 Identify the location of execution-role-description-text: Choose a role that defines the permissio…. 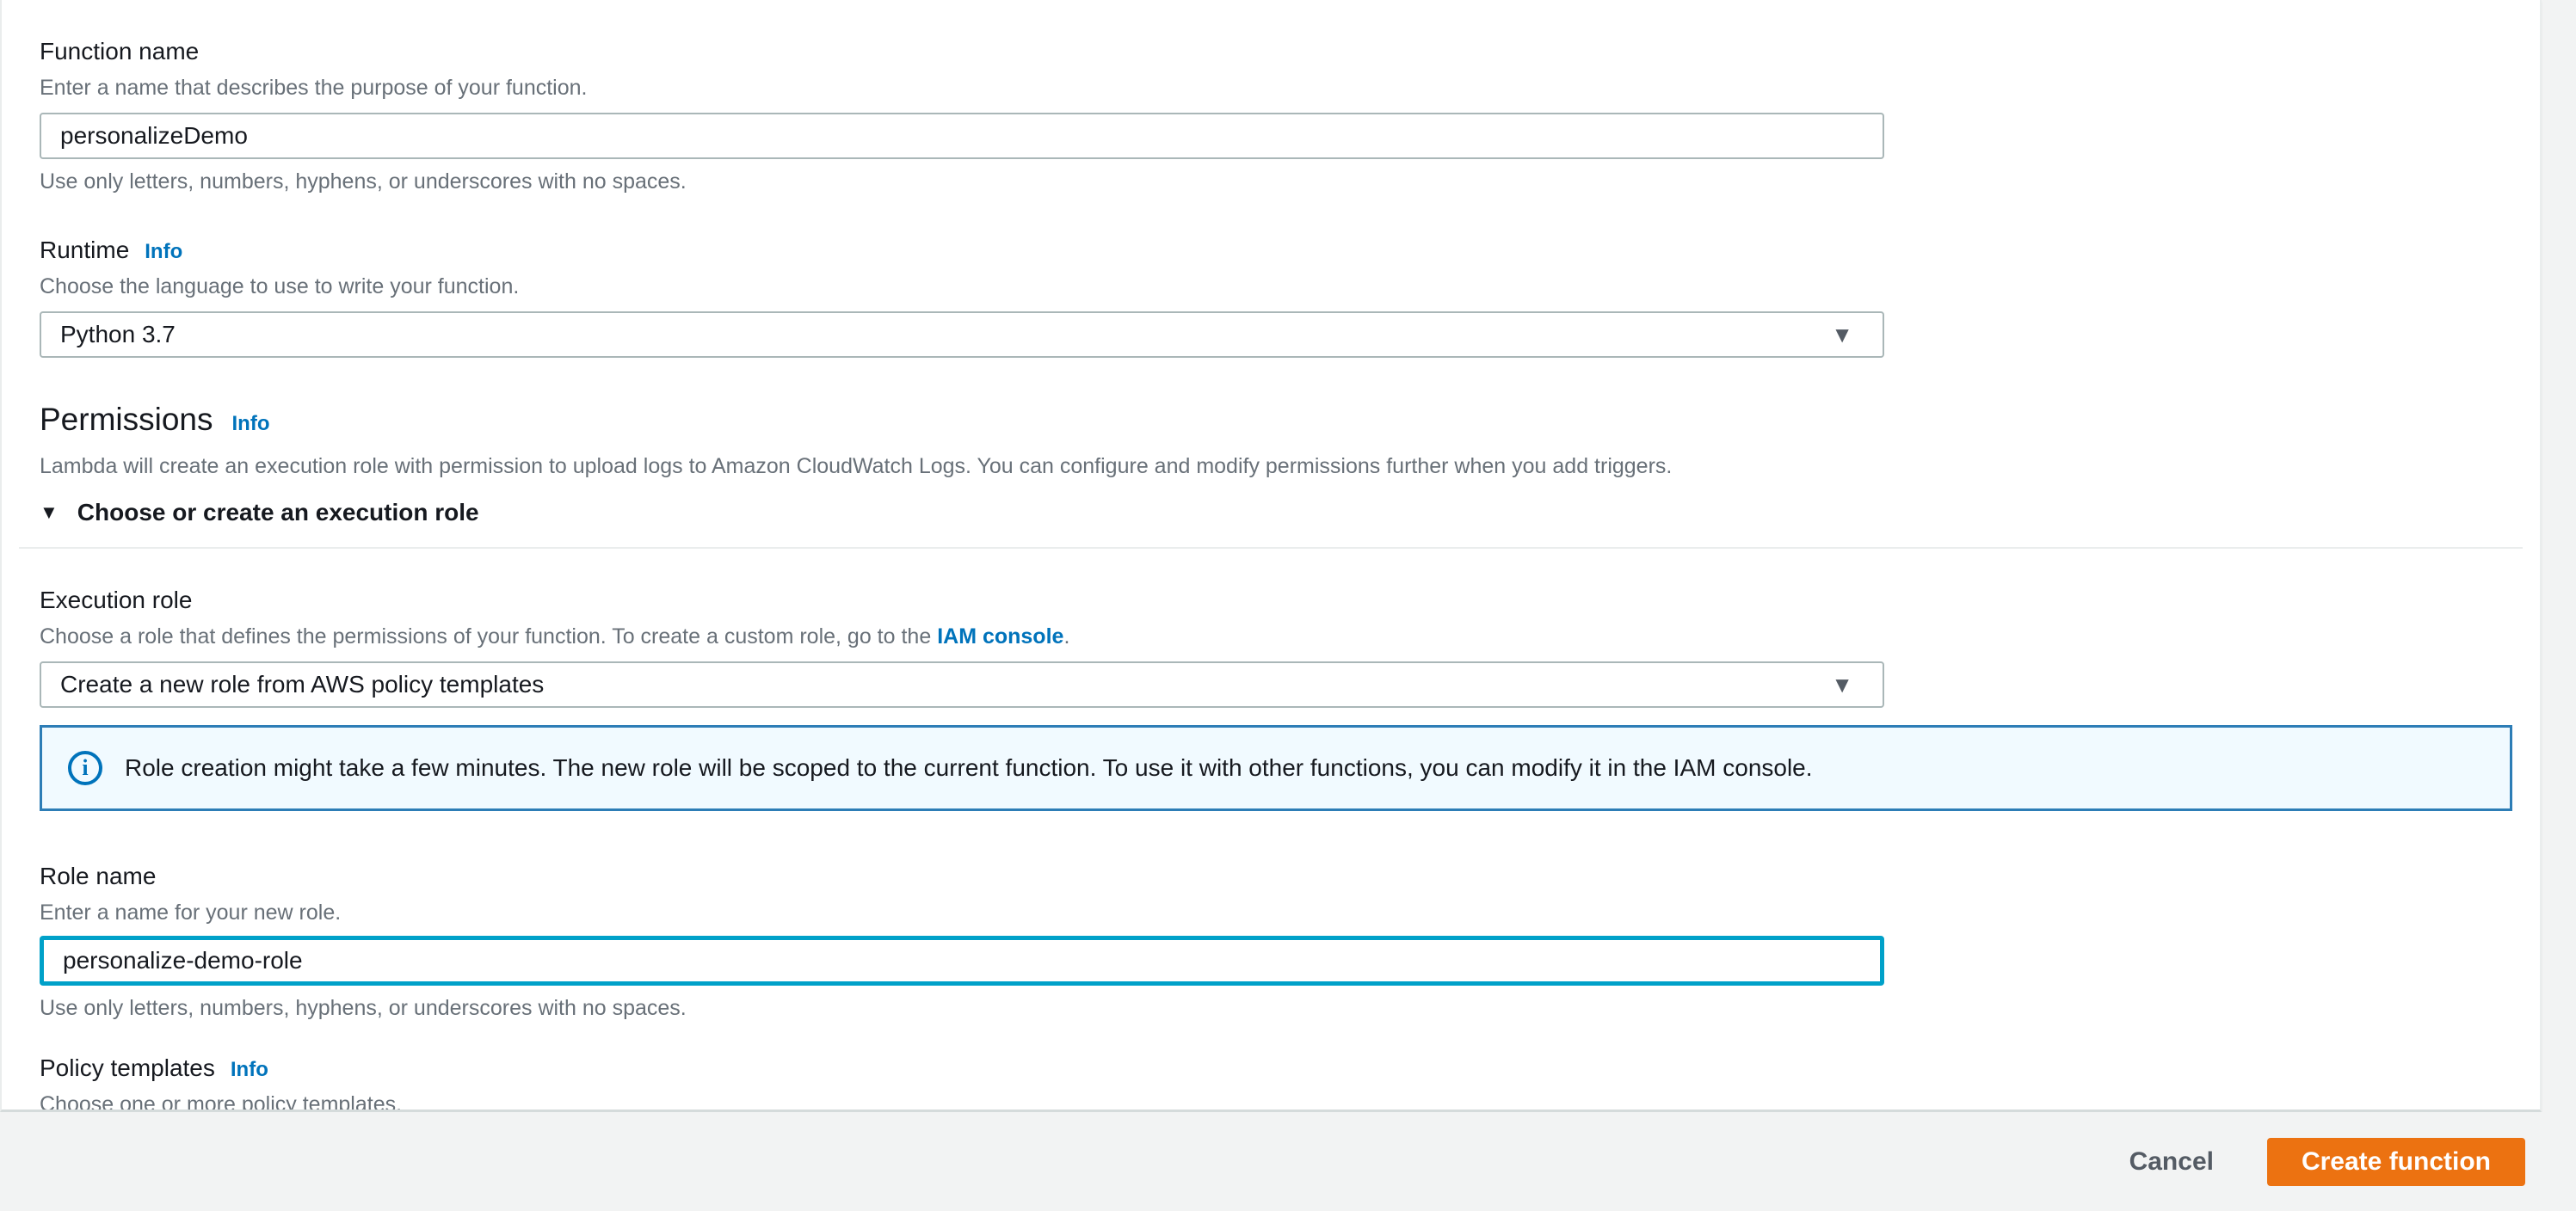
(489, 636).